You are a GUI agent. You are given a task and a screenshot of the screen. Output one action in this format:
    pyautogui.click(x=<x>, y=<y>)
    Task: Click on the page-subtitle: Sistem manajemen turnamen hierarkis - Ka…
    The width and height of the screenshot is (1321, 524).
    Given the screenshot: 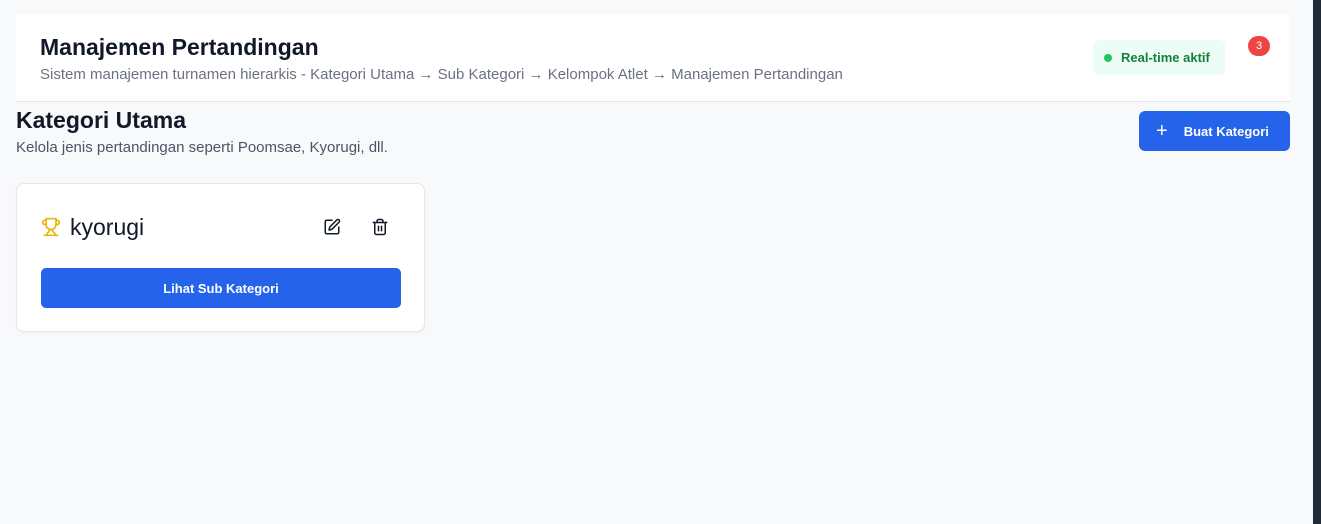 What is the action you would take?
    pyautogui.click(x=441, y=74)
    